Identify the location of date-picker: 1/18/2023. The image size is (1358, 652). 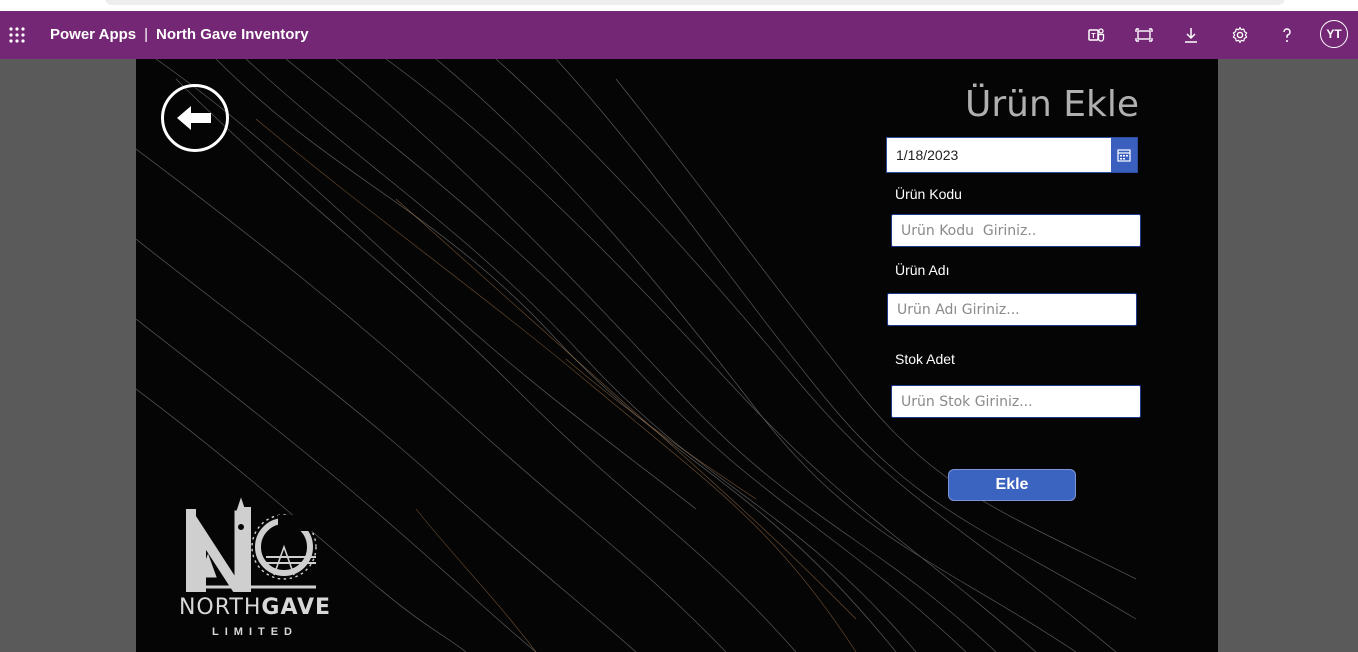
(1012, 155).